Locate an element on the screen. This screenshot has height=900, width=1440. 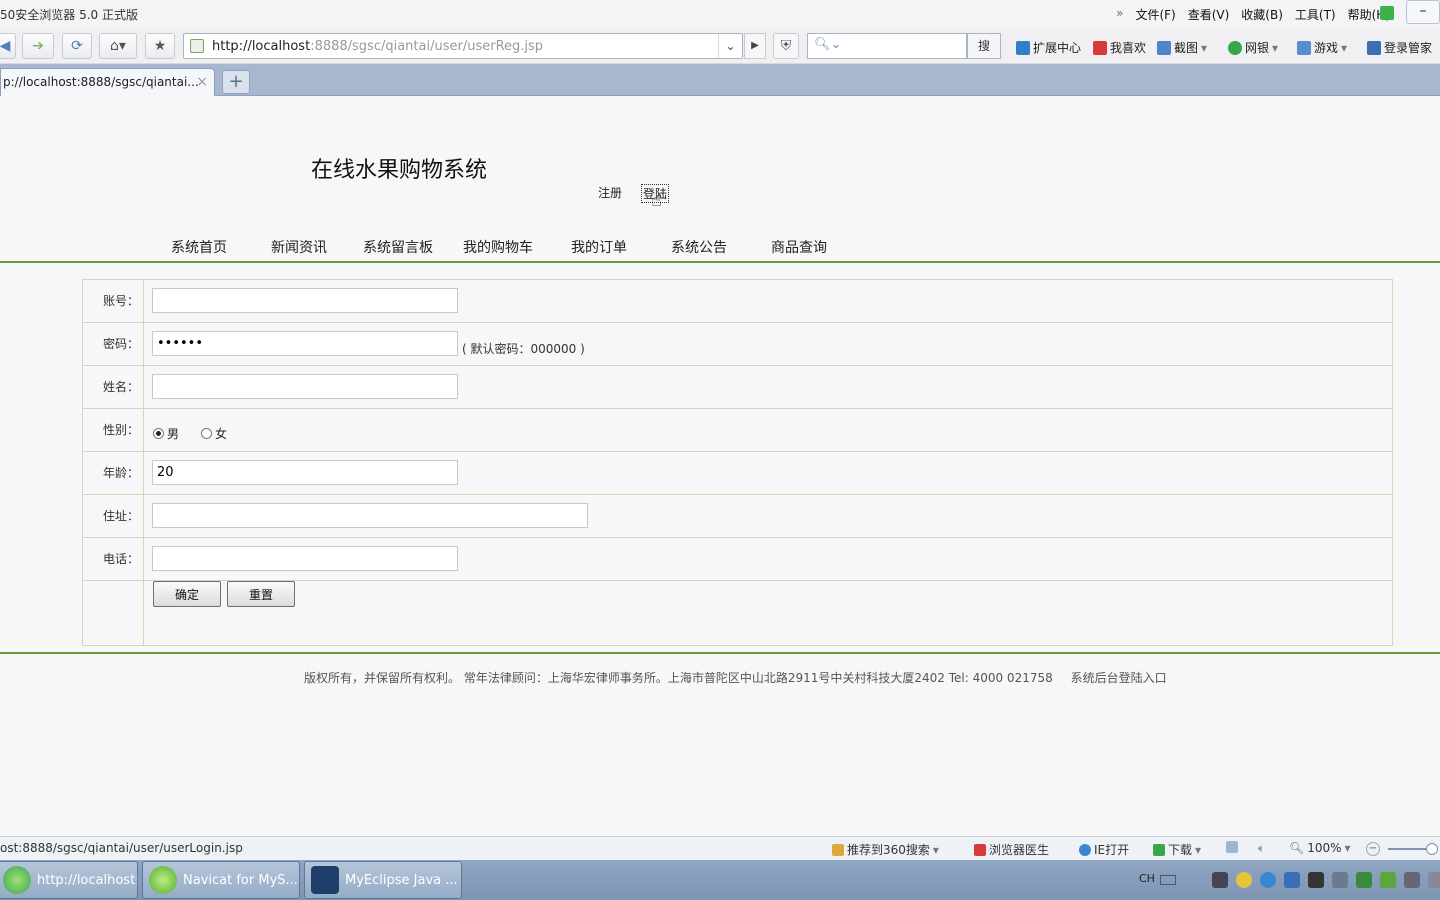
qq-icon is located at coordinates (1244, 880).